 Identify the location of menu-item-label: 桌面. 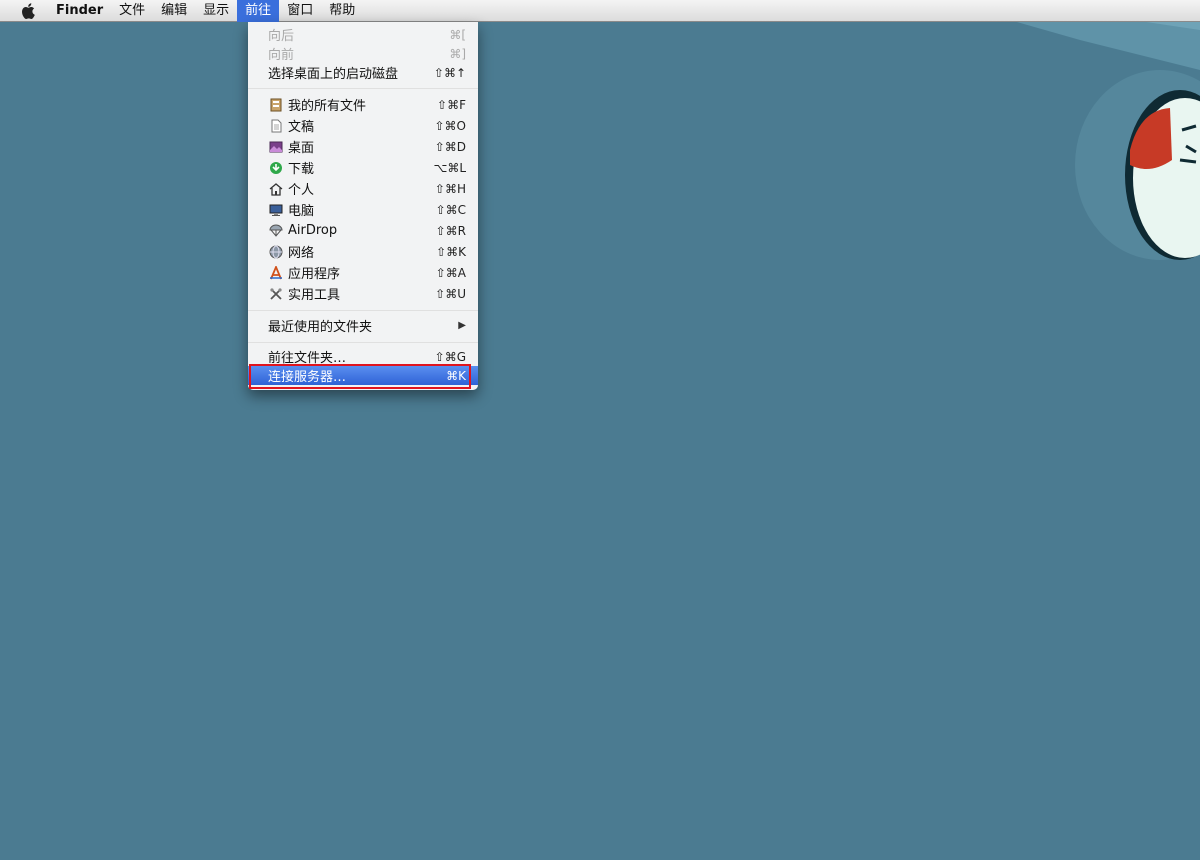
(301, 148).